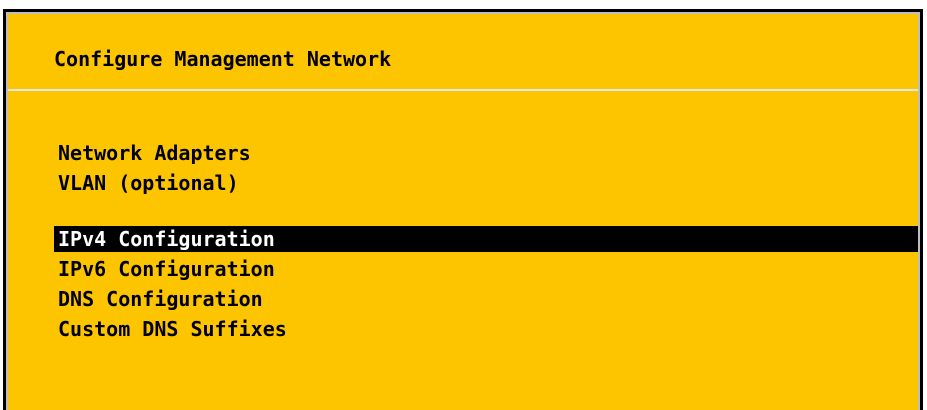  Describe the element at coordinates (158, 299) in the screenshot. I see `menu-item-dns-configuration: DNS Configuration` at that location.